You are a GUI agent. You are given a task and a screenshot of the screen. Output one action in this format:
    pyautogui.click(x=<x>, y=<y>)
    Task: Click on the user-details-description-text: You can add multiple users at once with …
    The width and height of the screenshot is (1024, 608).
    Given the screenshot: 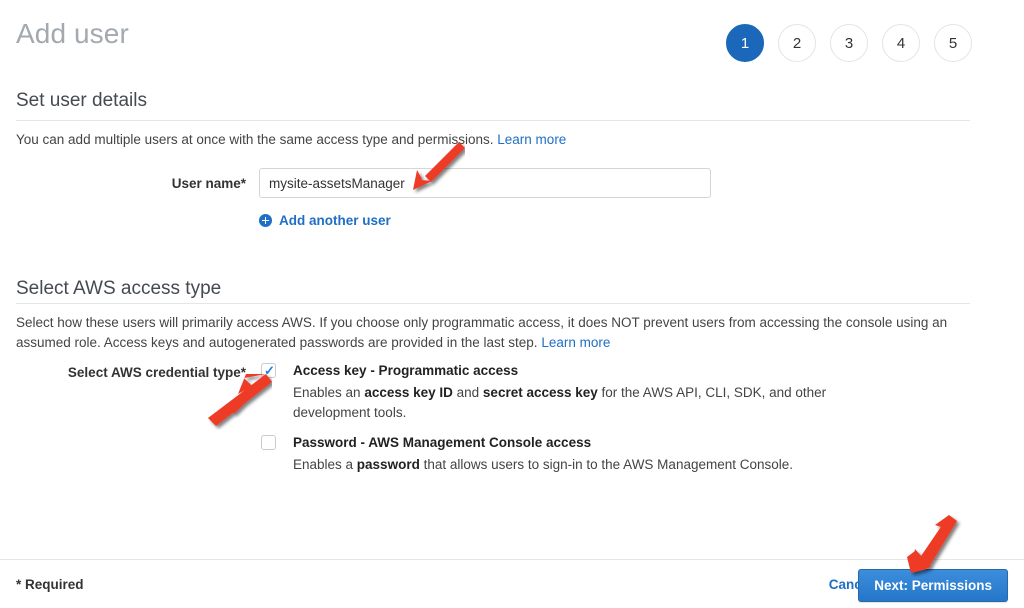 What is the action you would take?
    pyautogui.click(x=255, y=139)
    